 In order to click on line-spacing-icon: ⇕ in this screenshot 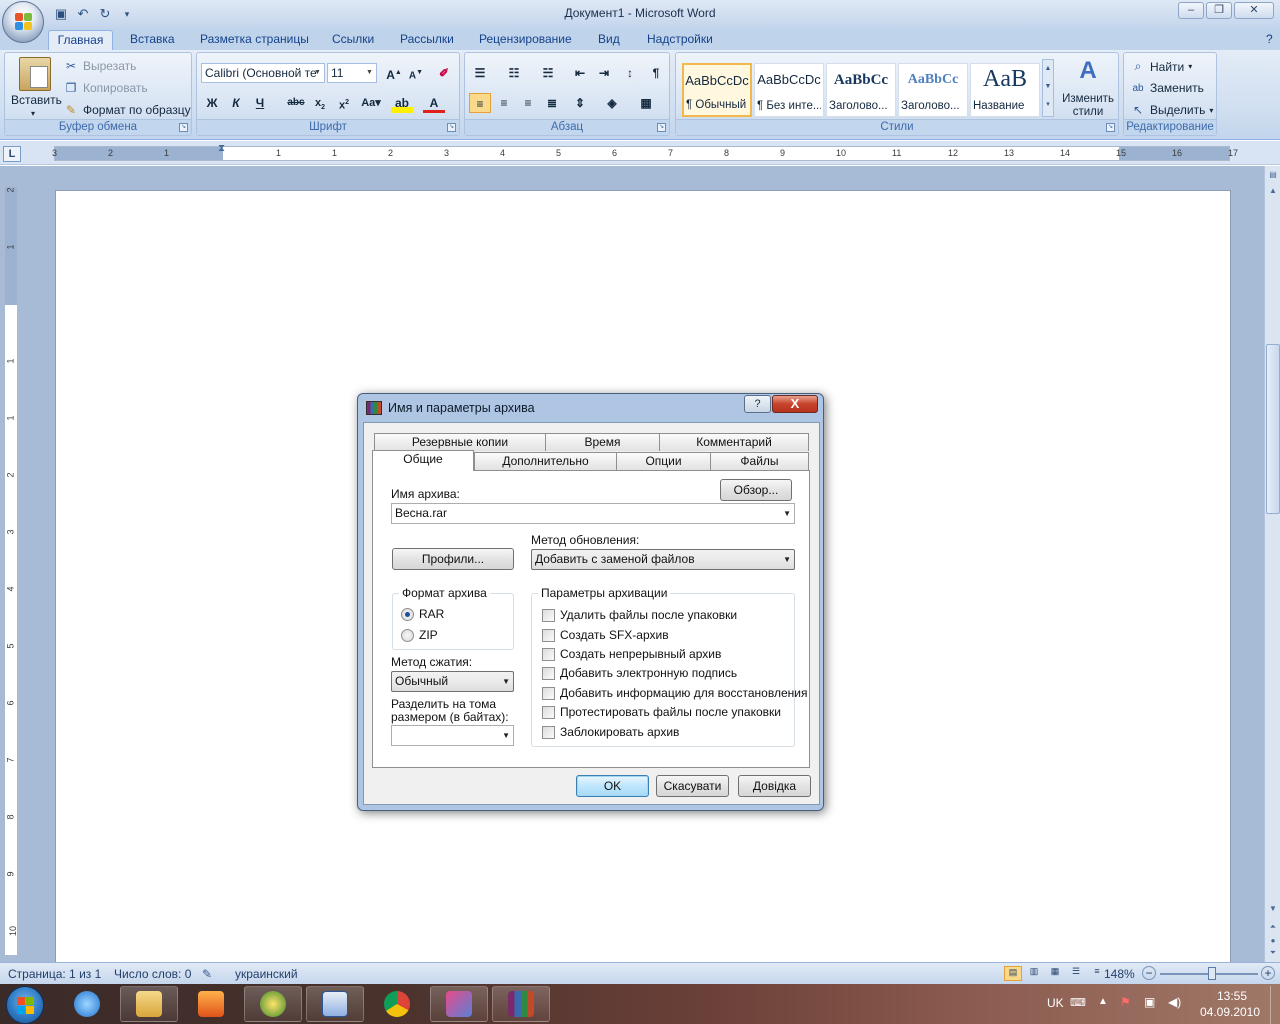, I will do `click(580, 103)`.